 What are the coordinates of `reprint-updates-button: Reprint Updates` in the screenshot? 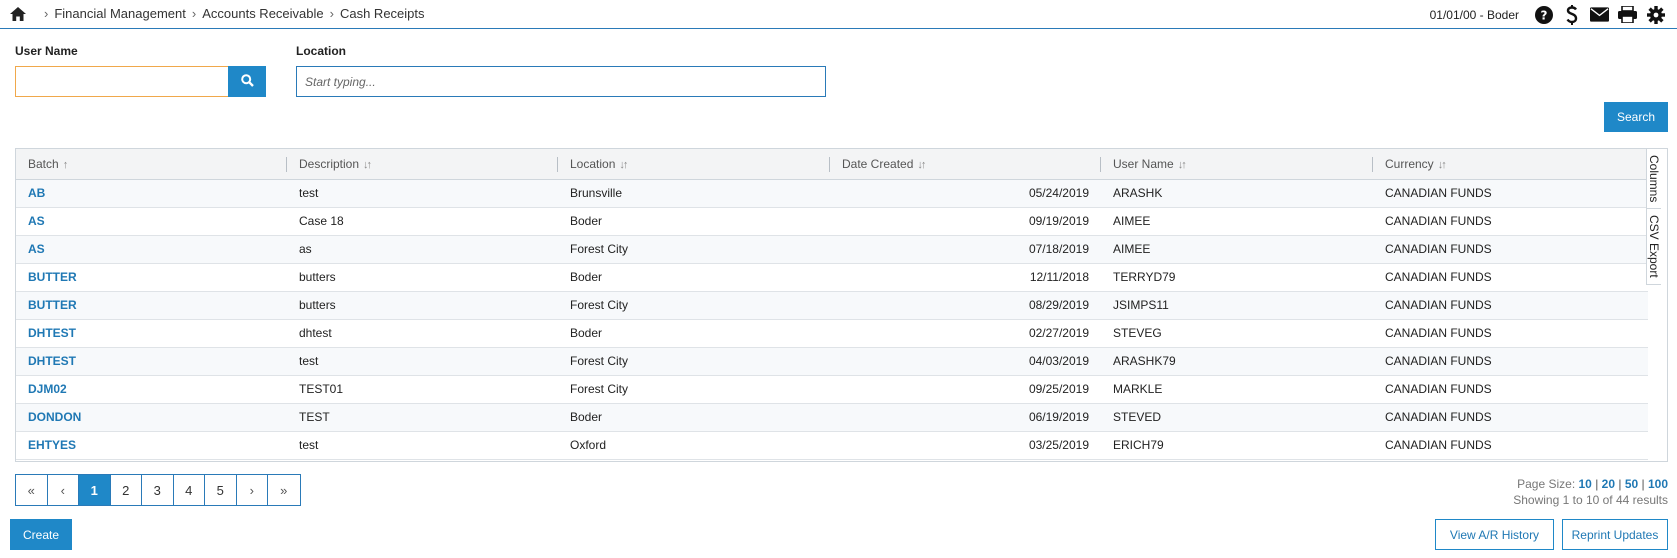 It's located at (1615, 534).